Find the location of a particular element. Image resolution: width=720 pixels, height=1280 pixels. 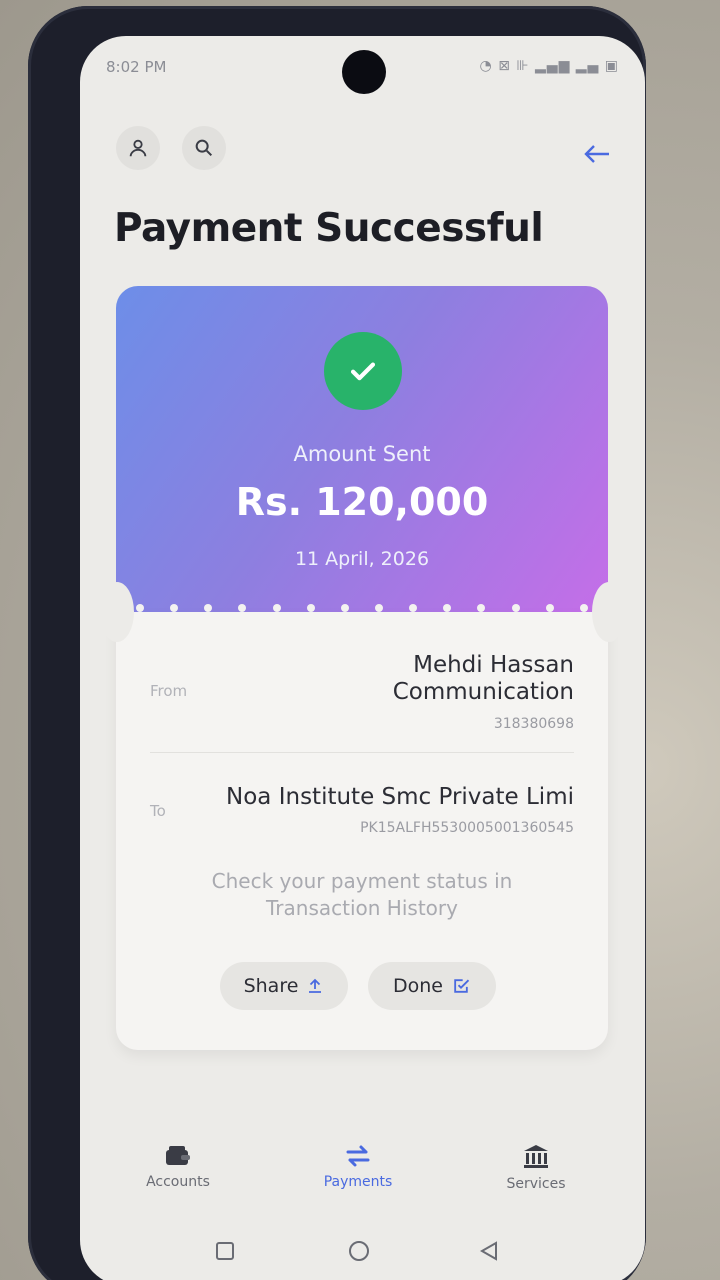

transaction-date: 11 April, 2026 is located at coordinates (362, 559).